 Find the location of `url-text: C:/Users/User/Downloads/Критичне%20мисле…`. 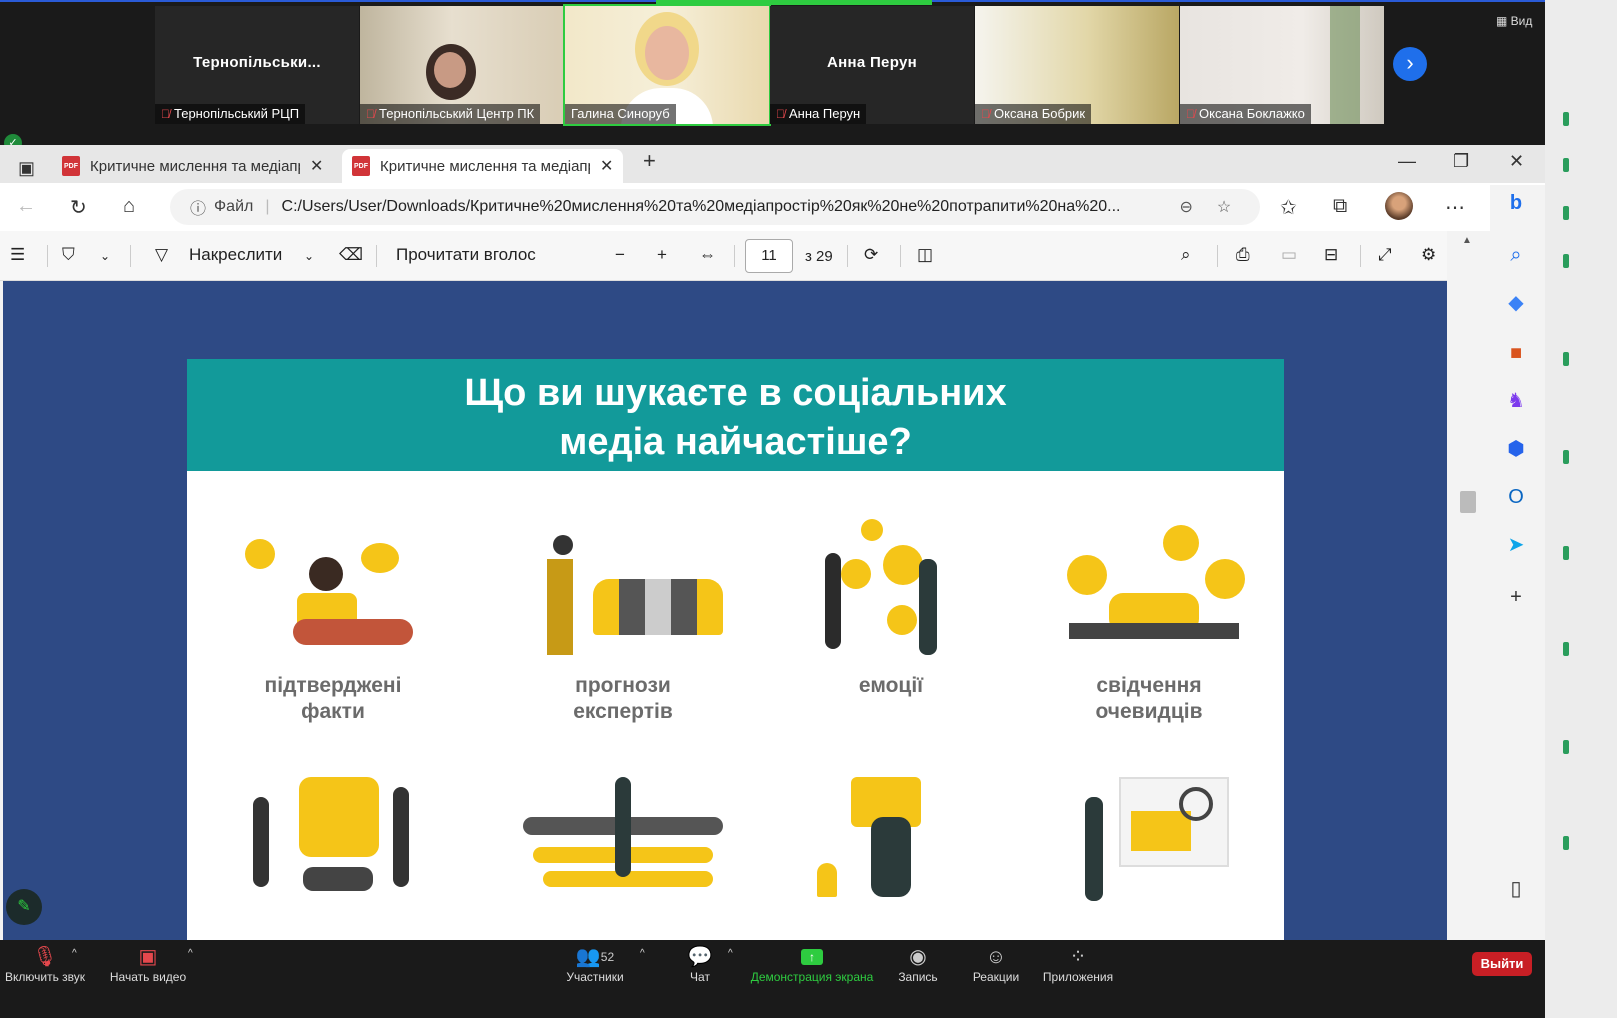

url-text: C:/Users/User/Downloads/Критичне%20мисле… is located at coordinates (722, 207).